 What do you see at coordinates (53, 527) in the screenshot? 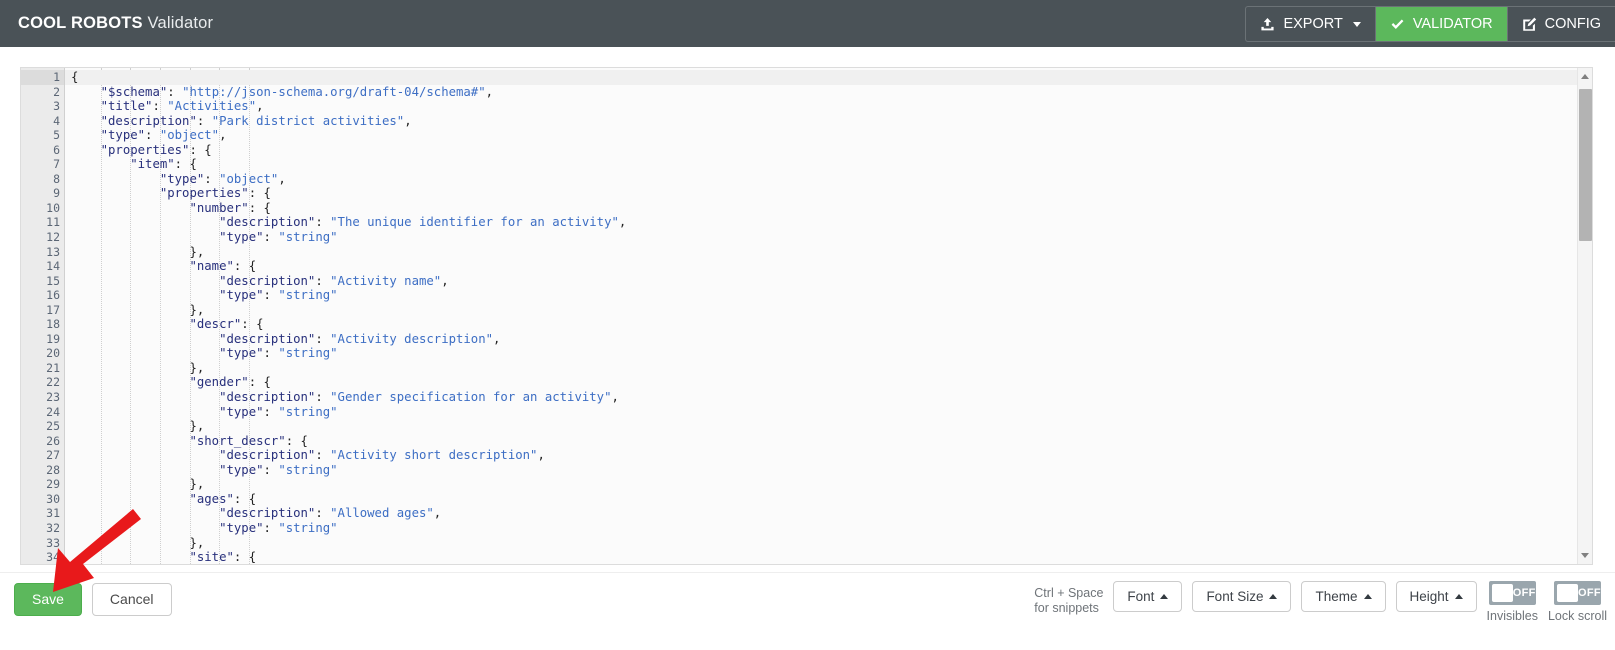
I see `line-number: 32` at bounding box center [53, 527].